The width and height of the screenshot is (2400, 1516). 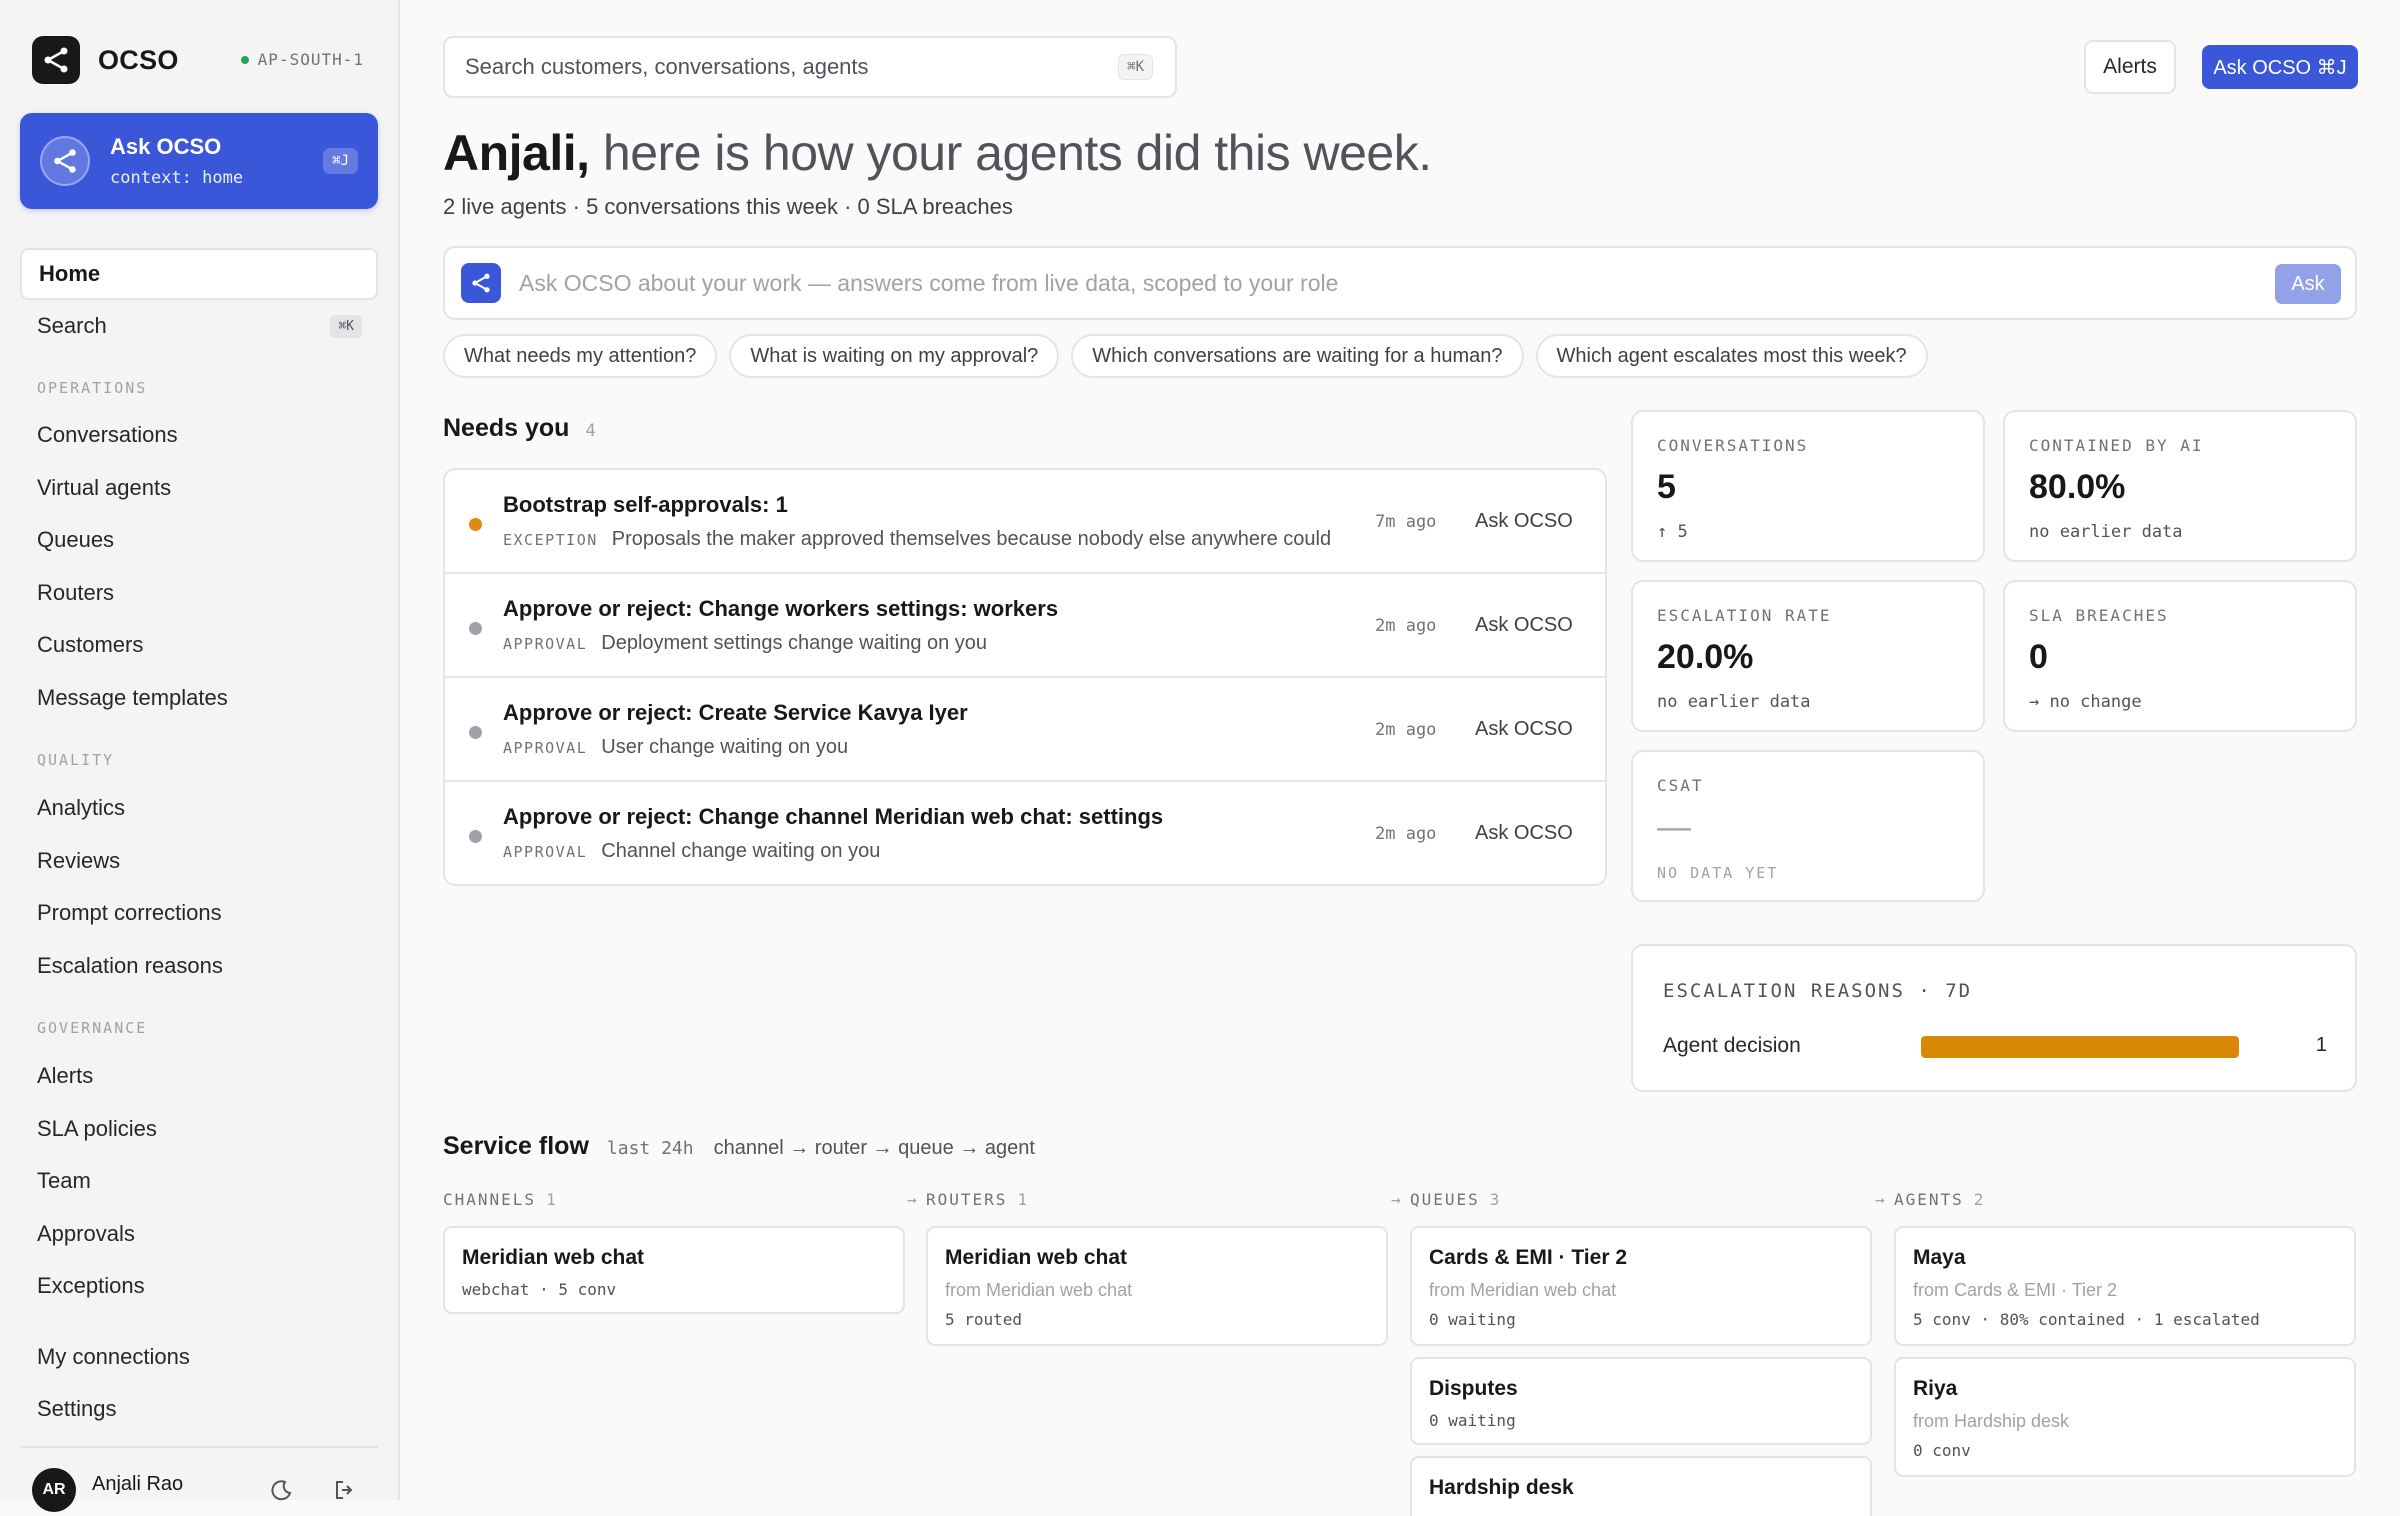 What do you see at coordinates (516, 153) in the screenshot?
I see `greeting-name: Anjali,` at bounding box center [516, 153].